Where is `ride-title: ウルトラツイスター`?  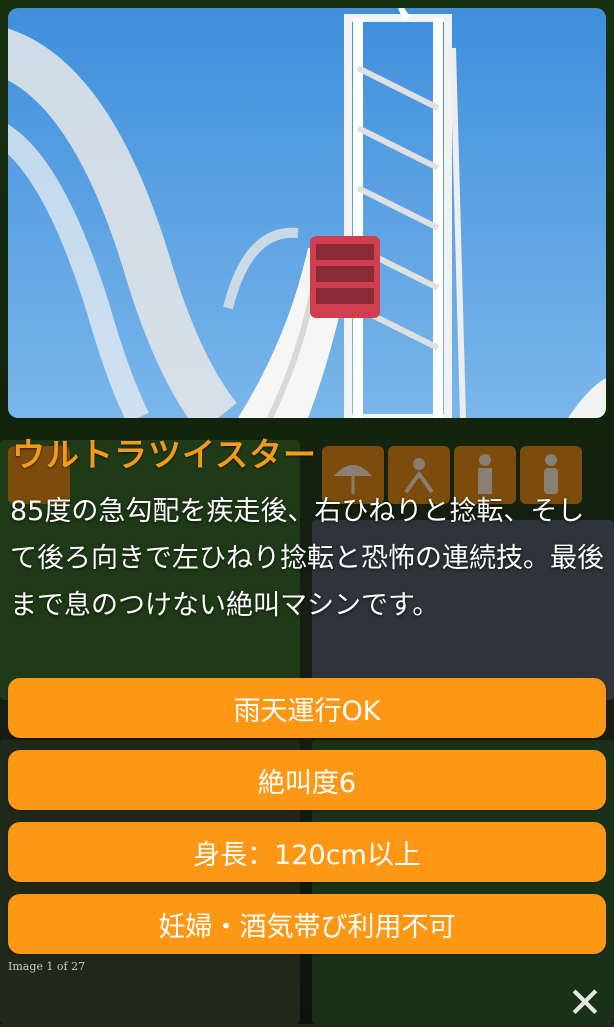 ride-title: ウルトラツイスター is located at coordinates (165, 454).